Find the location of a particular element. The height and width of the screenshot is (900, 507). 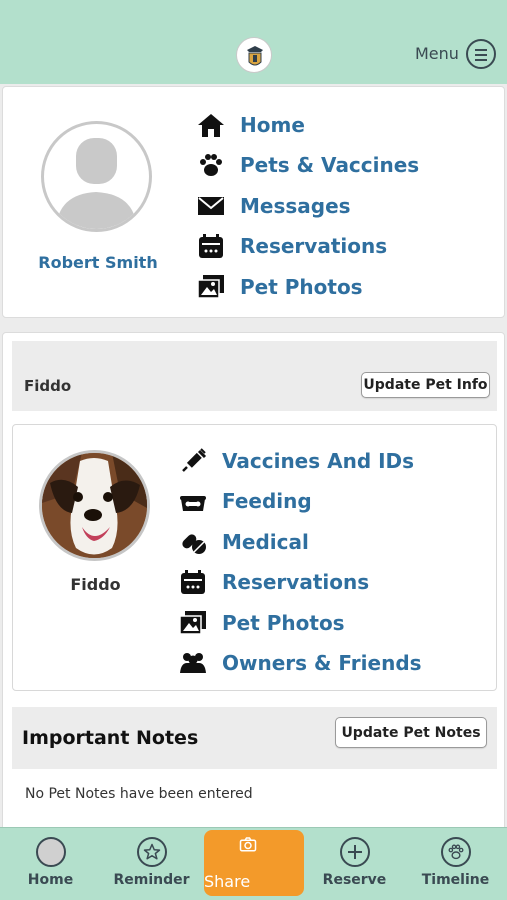

pet-nav-vaccines: Vaccines And IDs is located at coordinates (296, 461).